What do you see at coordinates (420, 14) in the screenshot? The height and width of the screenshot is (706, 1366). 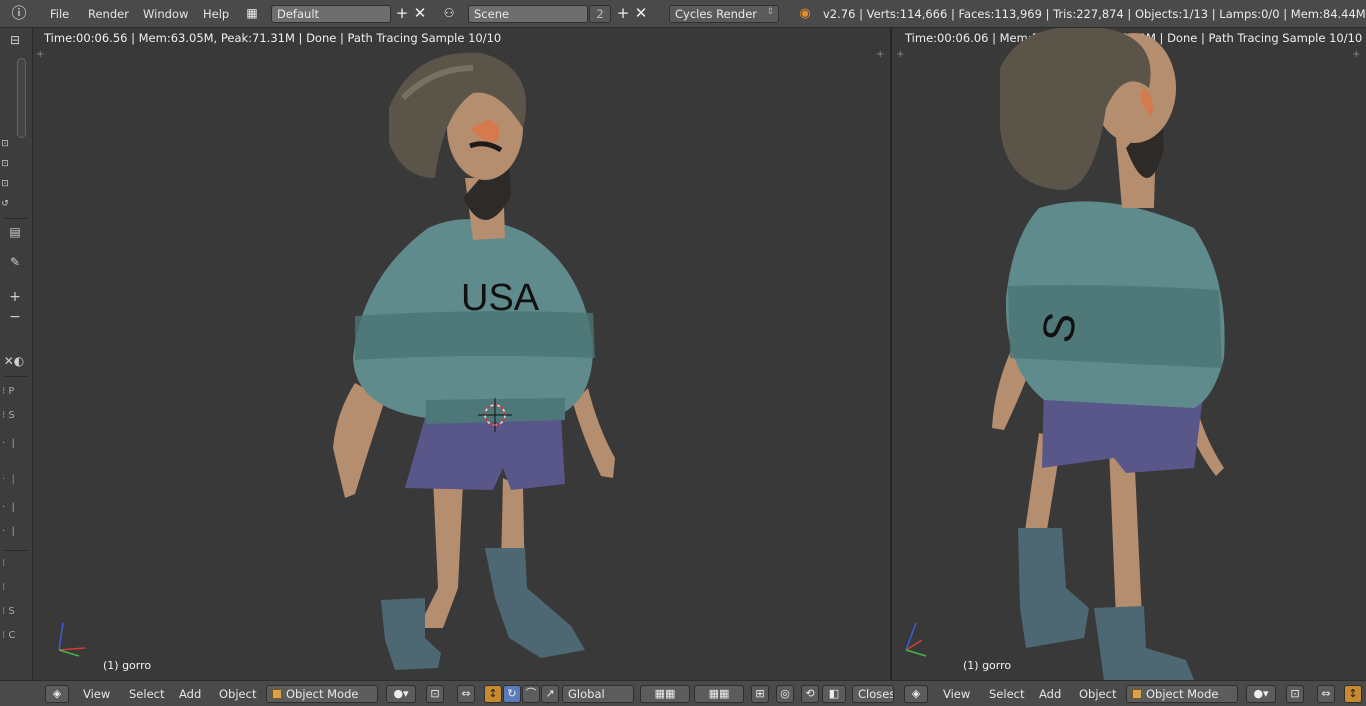 I see `remove-layout-button: ✕` at bounding box center [420, 14].